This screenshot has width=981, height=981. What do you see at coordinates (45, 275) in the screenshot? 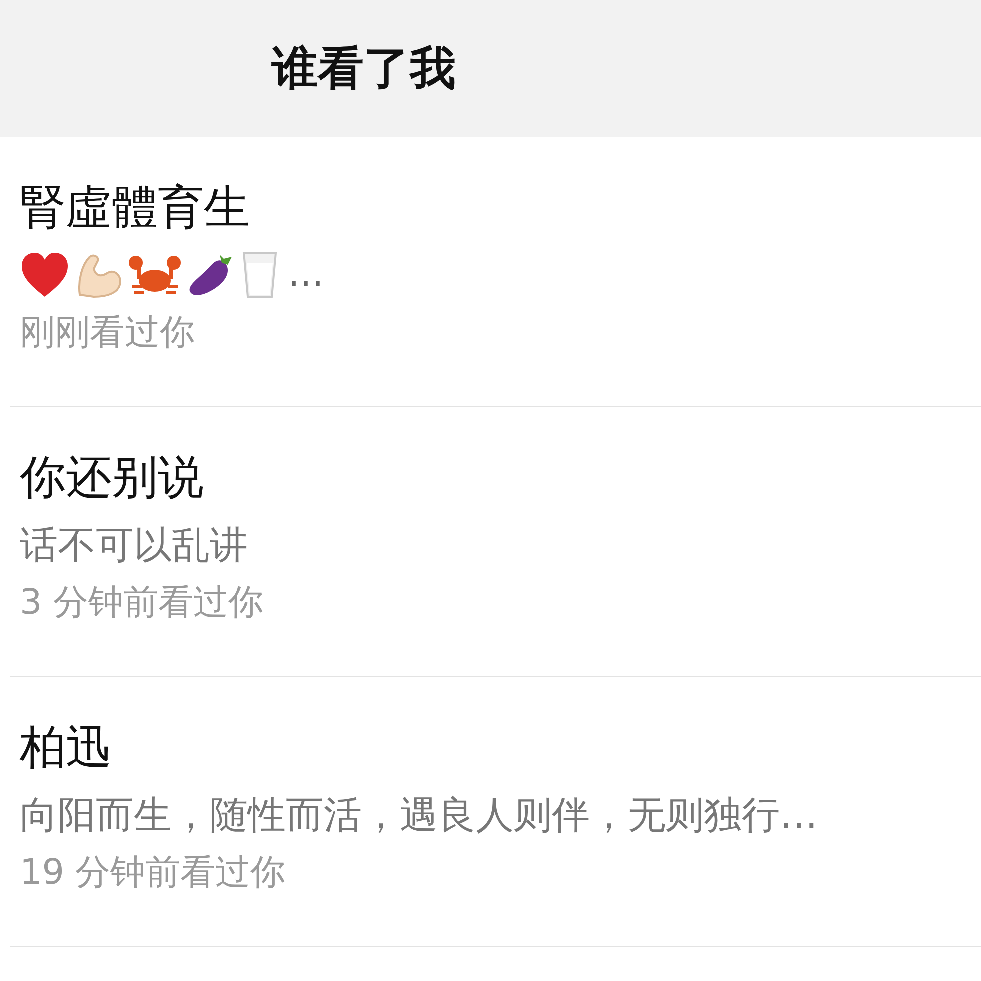
I see `heart-icon` at bounding box center [45, 275].